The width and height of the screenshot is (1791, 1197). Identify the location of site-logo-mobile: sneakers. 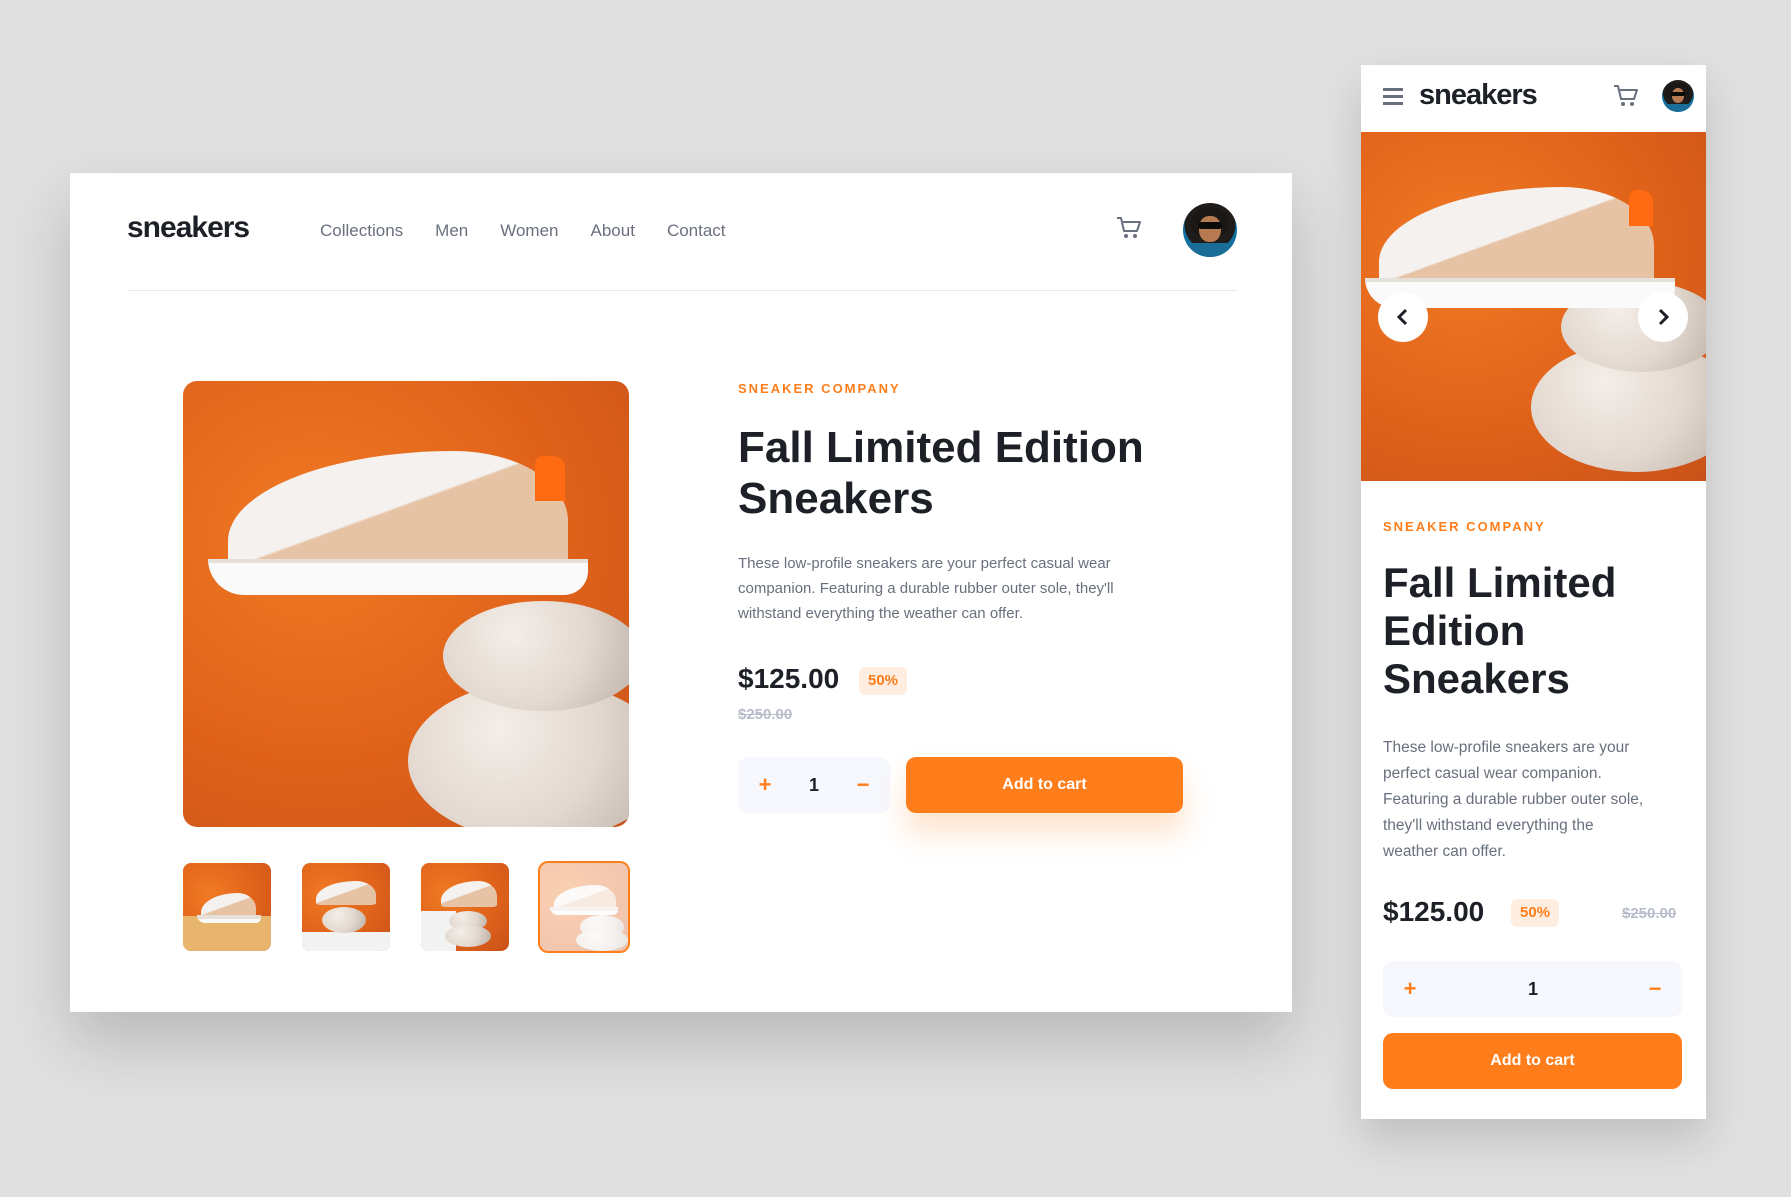
(1478, 95).